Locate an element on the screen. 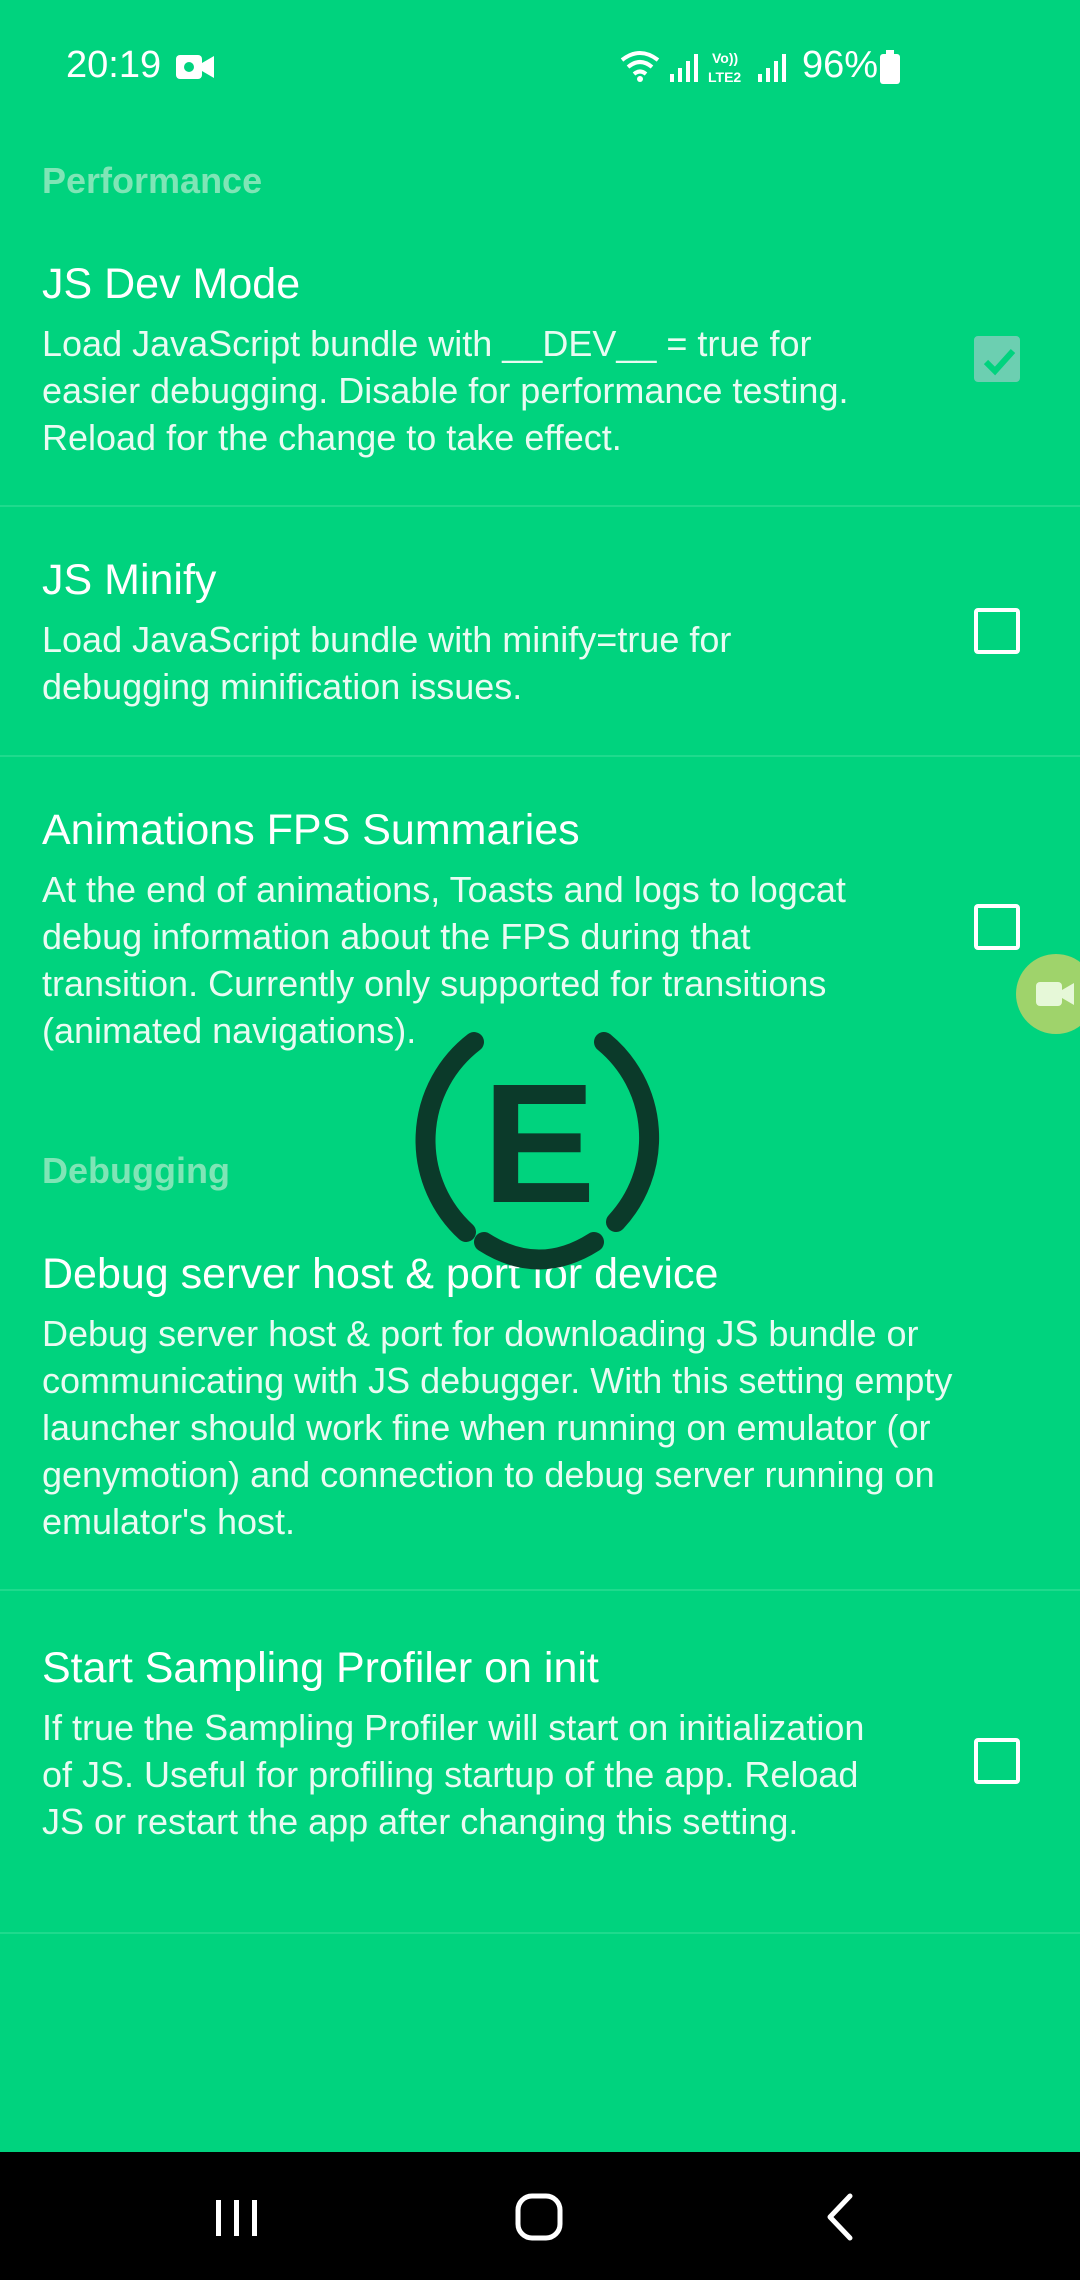 The image size is (1080, 2280). status-bar: 20:19 Vo)) LTE2 96% is located at coordinates (540, 68).